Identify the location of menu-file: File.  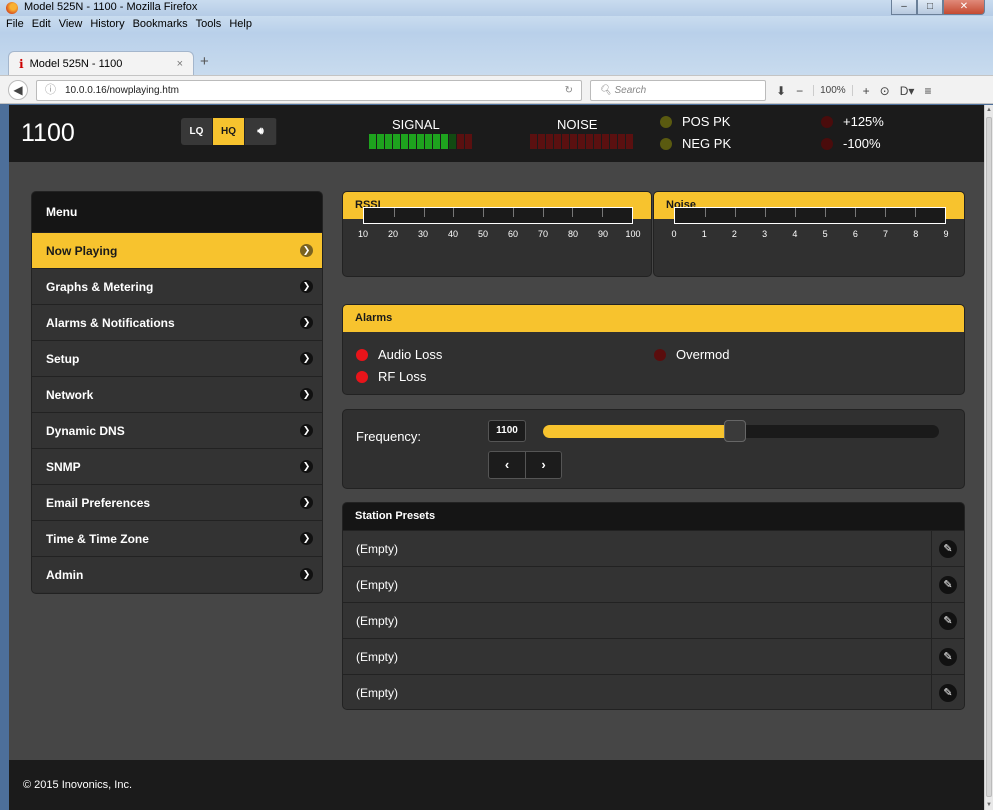
(15, 24).